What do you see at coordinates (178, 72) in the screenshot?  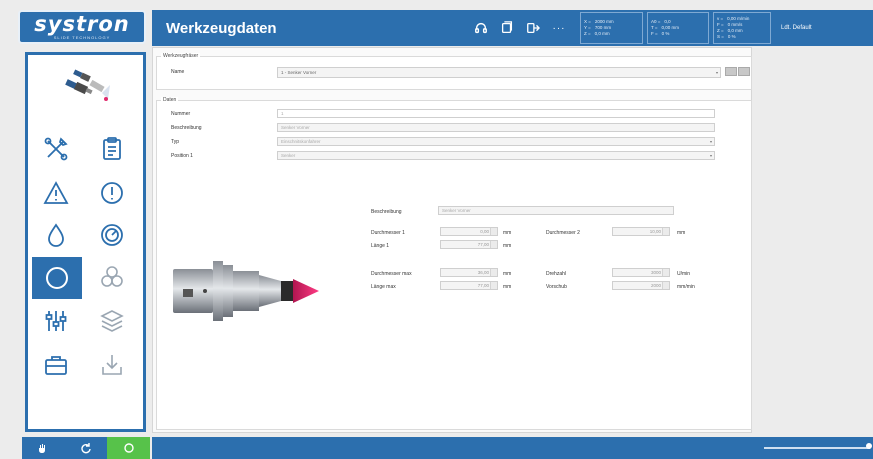 I see `name-label: Name` at bounding box center [178, 72].